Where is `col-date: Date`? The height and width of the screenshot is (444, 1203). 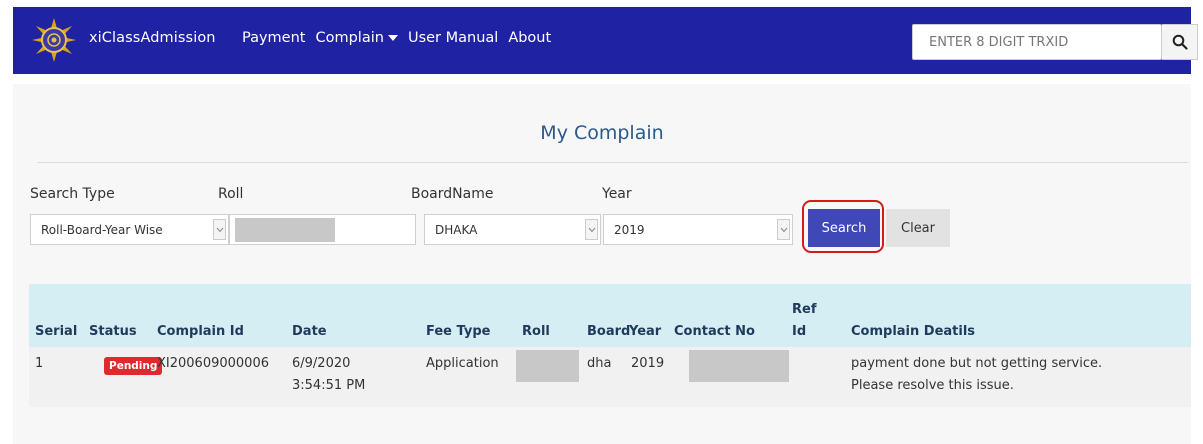 col-date: Date is located at coordinates (309, 331).